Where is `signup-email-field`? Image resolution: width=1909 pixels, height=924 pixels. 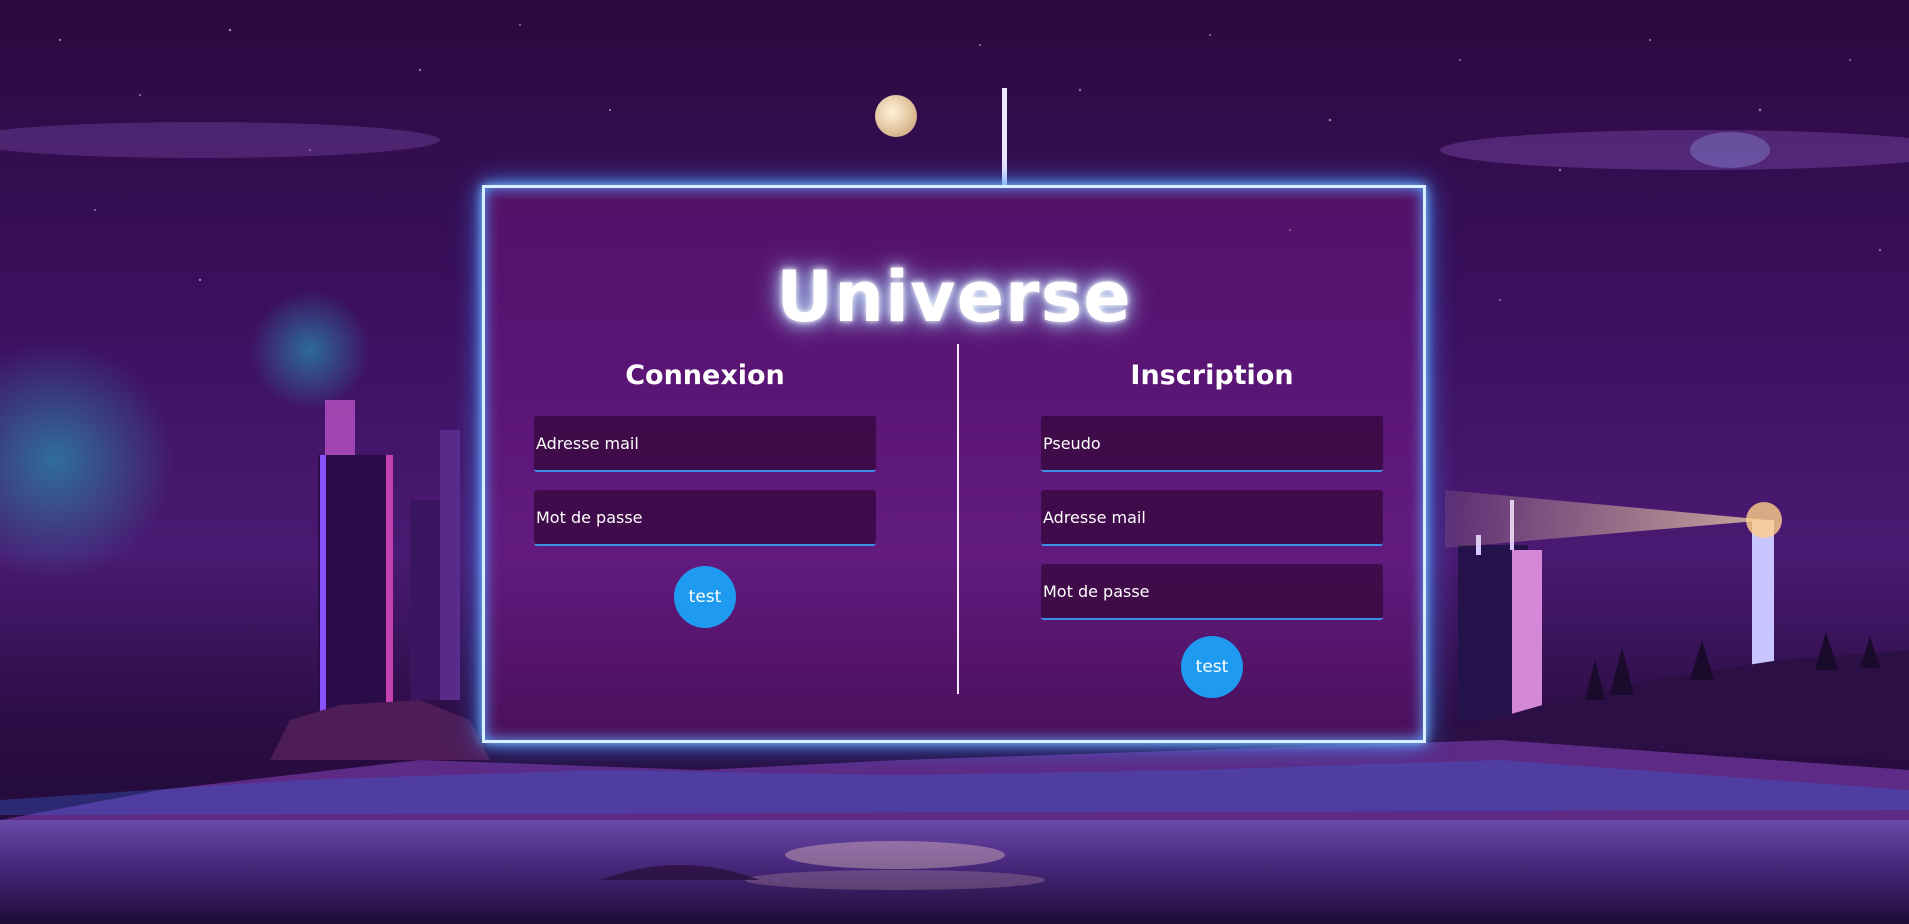 signup-email-field is located at coordinates (1212, 518).